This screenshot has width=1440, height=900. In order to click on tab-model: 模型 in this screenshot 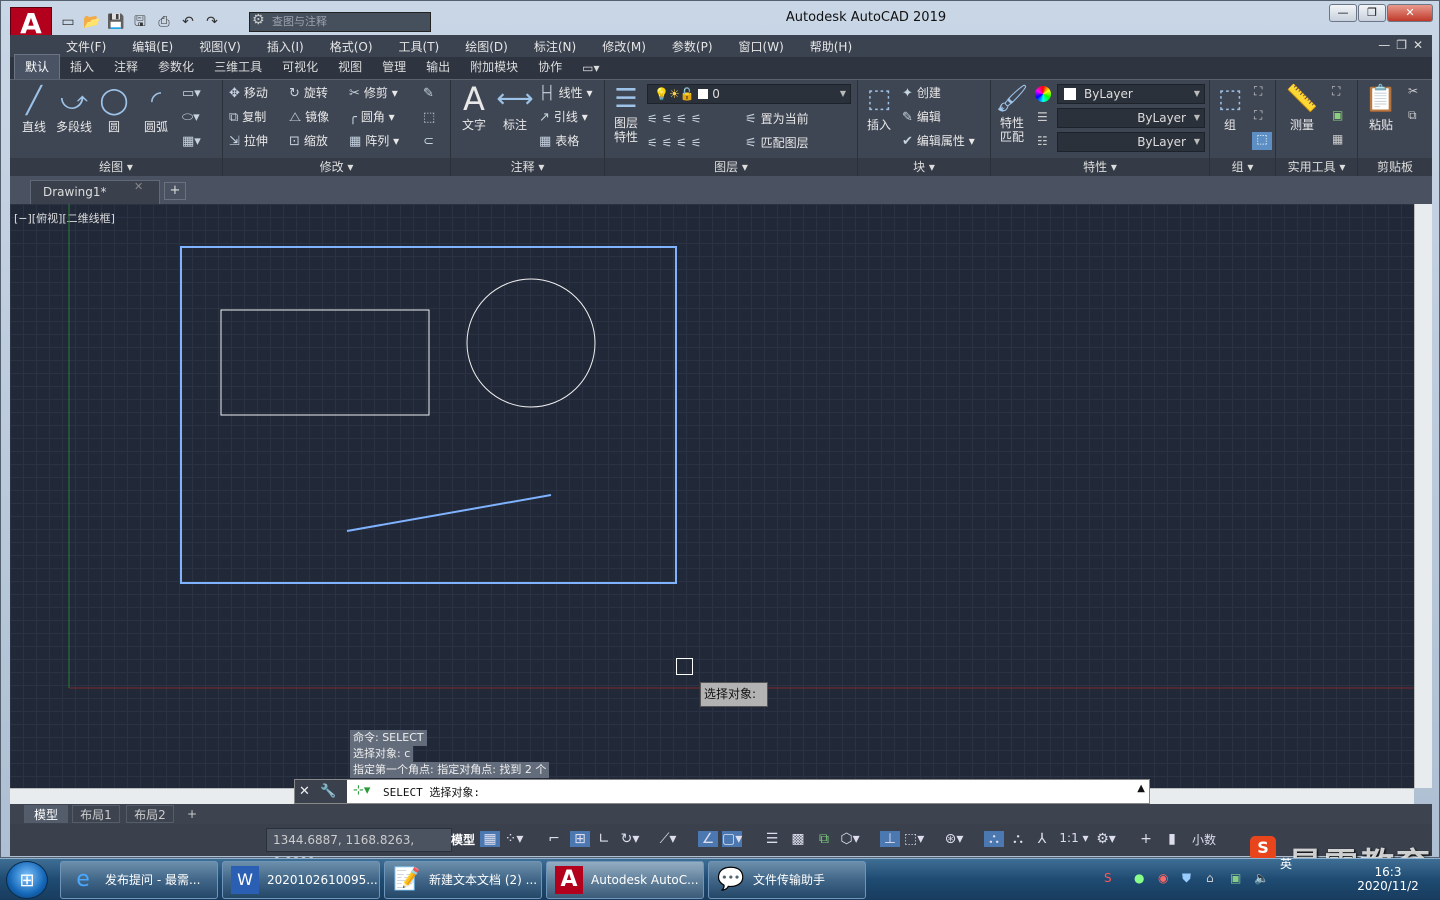, I will do `click(46, 814)`.